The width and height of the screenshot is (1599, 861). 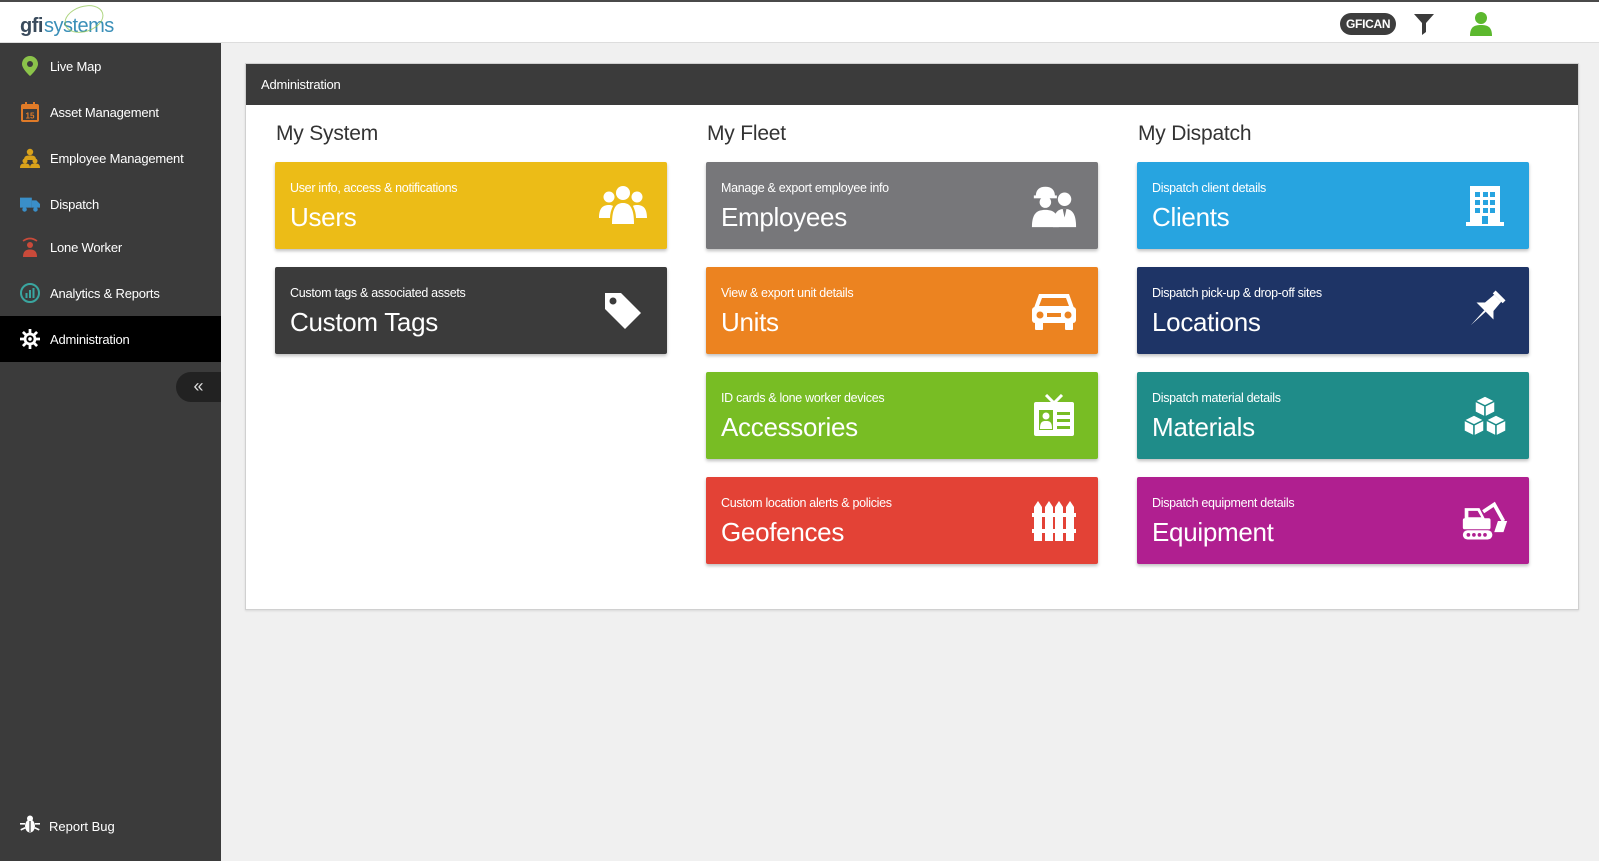 I want to click on tile-clients: Dispatch client details Clients, so click(x=1333, y=205).